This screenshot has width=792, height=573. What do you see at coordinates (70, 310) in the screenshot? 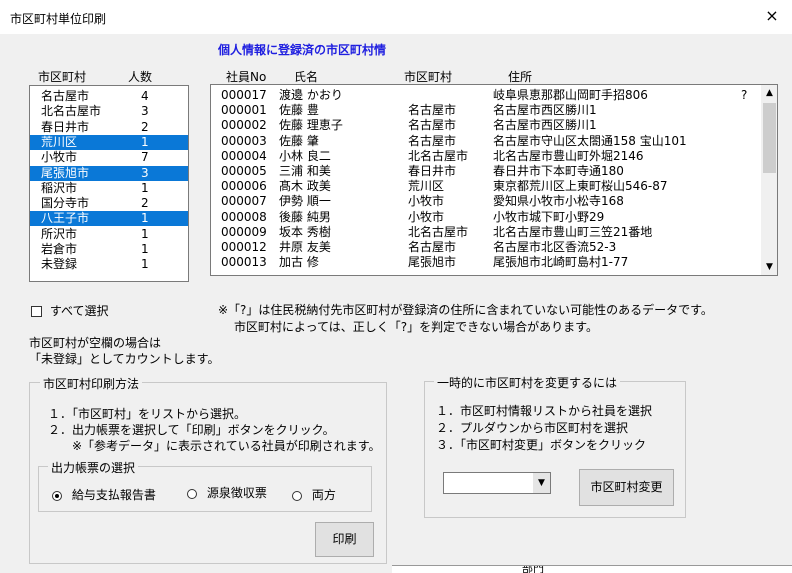
I see `select-all-checkbox: すべて選択` at bounding box center [70, 310].